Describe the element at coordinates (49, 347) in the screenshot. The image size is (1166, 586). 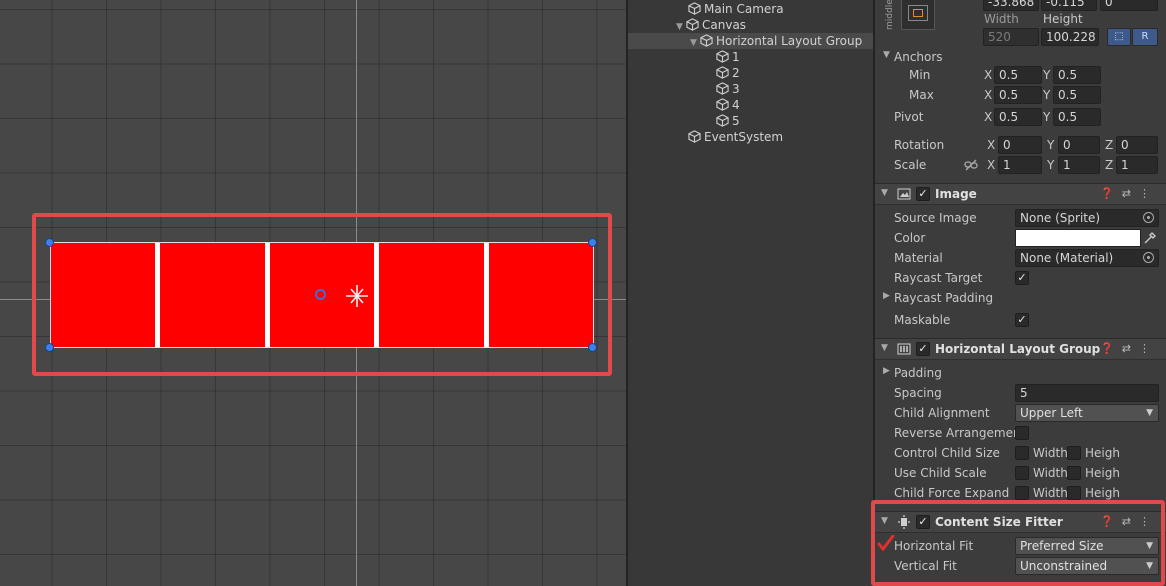
I see `resize-handle-bottom-left` at that location.